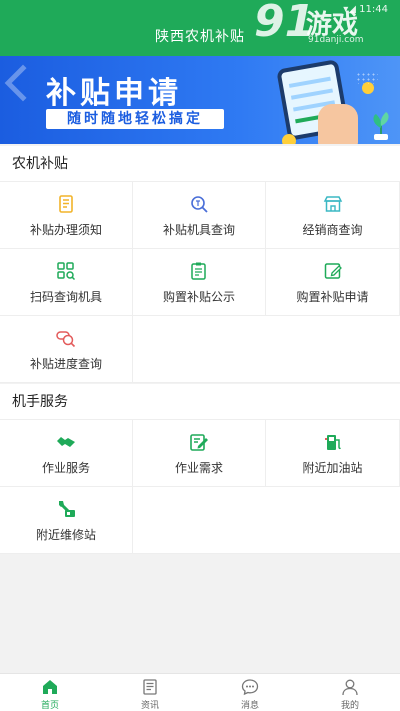  I want to click on bottom-tab-bar: 首页 资讯 消息 我的, so click(200, 692).